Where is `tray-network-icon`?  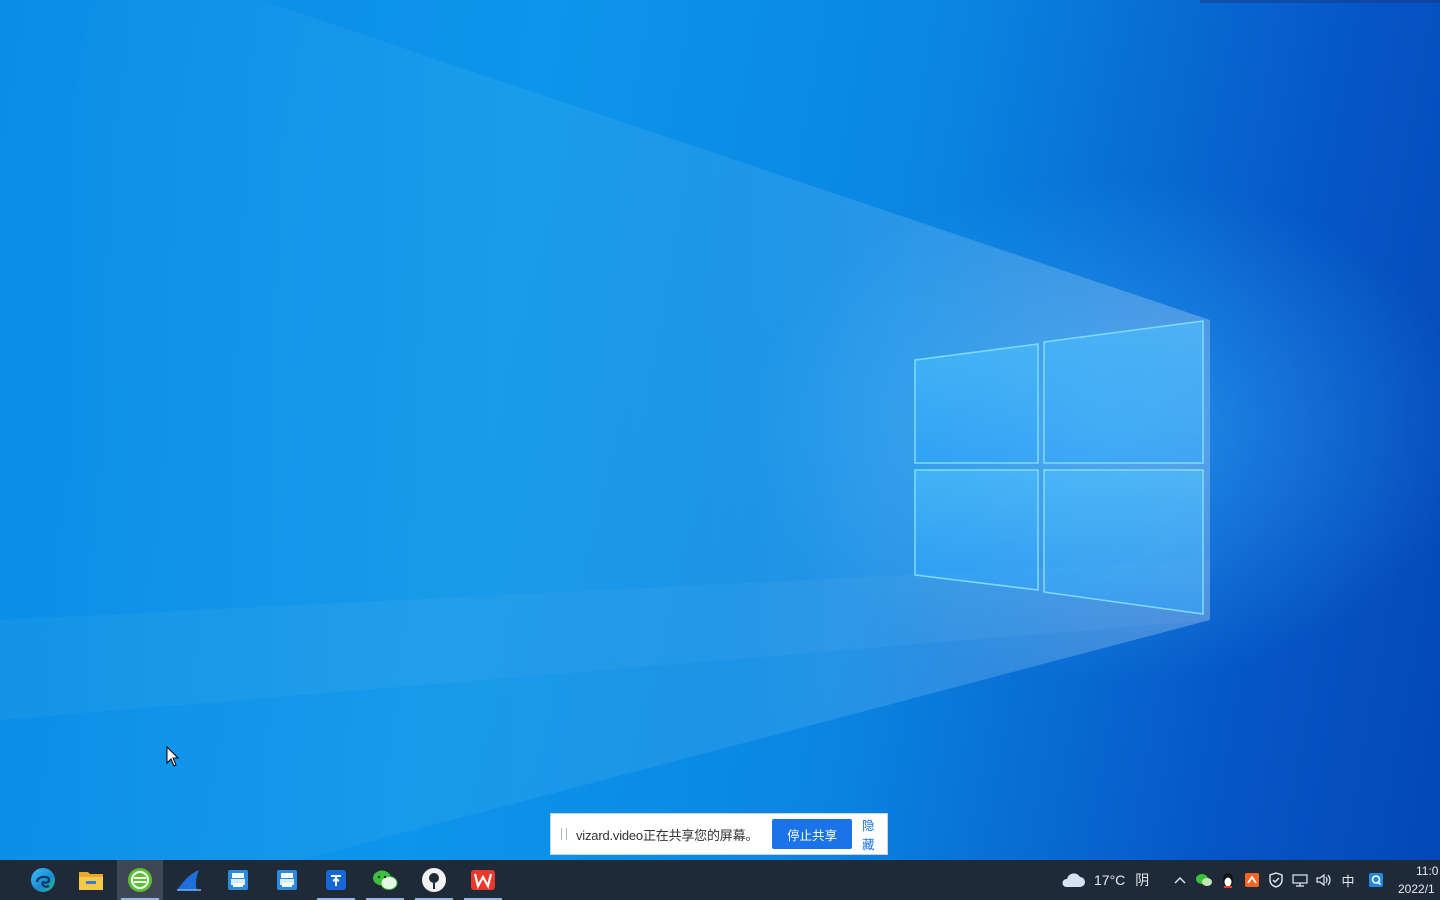
tray-network-icon is located at coordinates (1300, 880).